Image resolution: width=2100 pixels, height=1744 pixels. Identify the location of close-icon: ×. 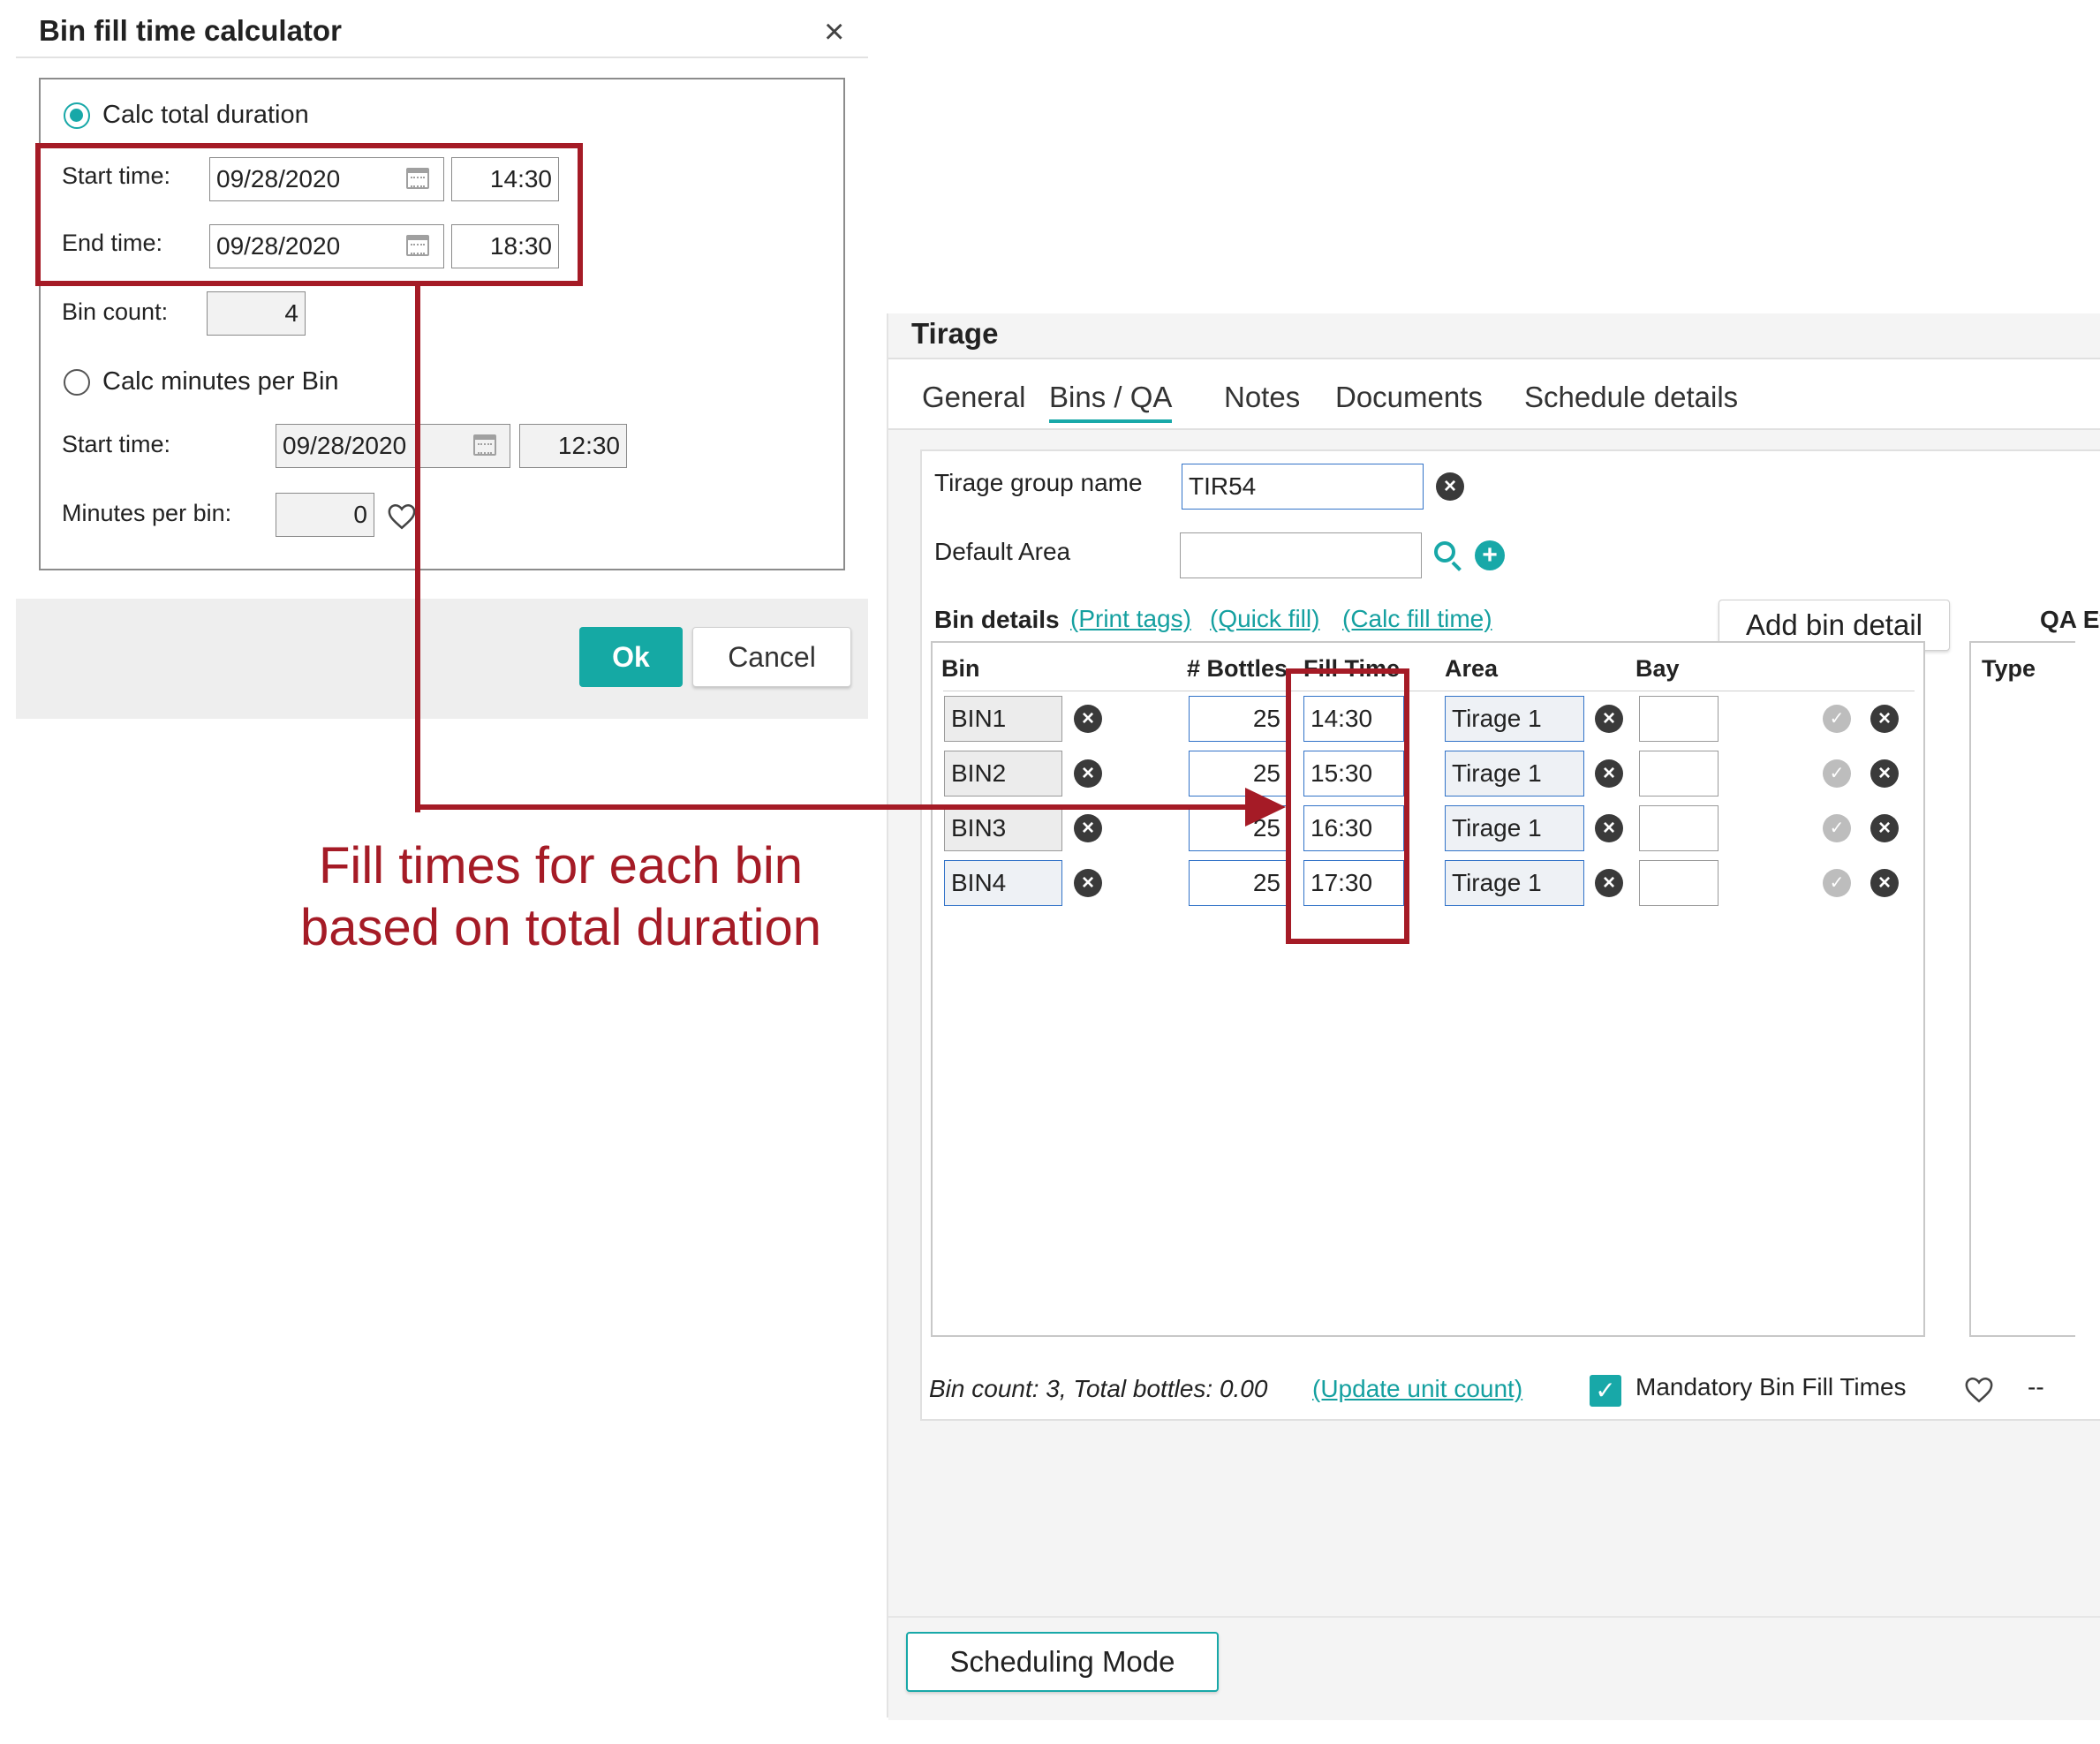
(834, 31).